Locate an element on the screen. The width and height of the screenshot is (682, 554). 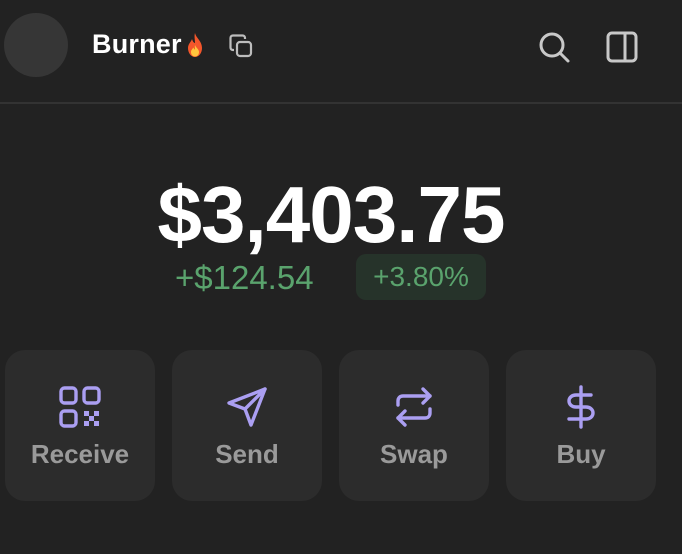
swap-label: Swap is located at coordinates (414, 454).